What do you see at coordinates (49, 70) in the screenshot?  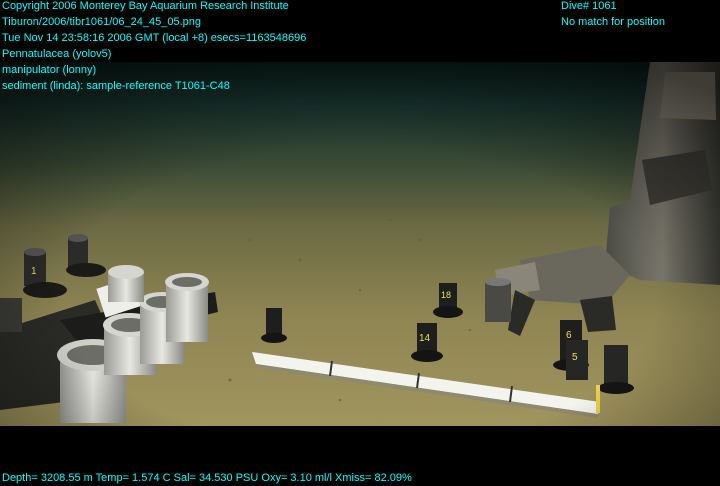 I see `annotation-manipulator: manipulator (lonny)` at bounding box center [49, 70].